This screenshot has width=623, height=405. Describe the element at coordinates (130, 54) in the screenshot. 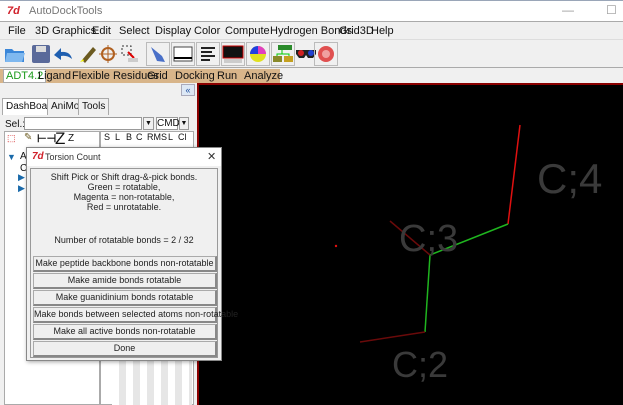

I see `select-icon` at that location.